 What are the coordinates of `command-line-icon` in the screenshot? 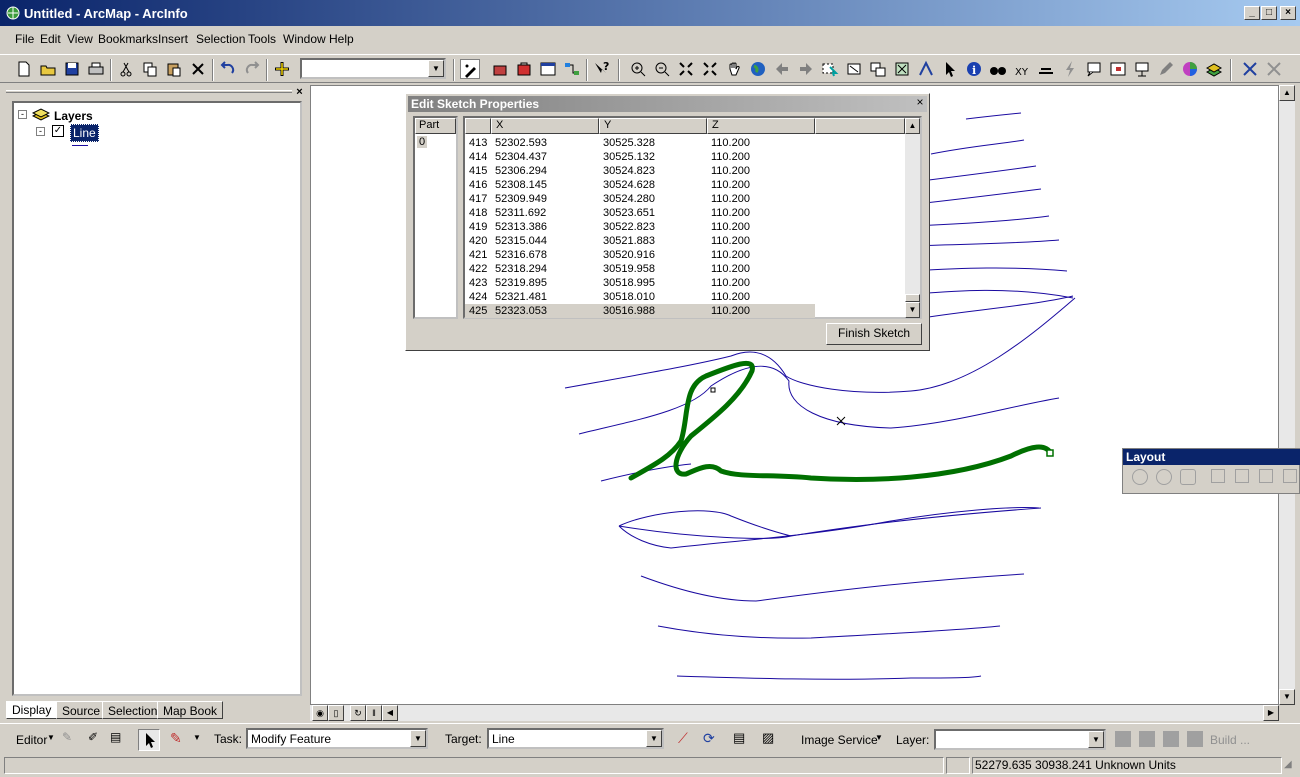 It's located at (548, 69).